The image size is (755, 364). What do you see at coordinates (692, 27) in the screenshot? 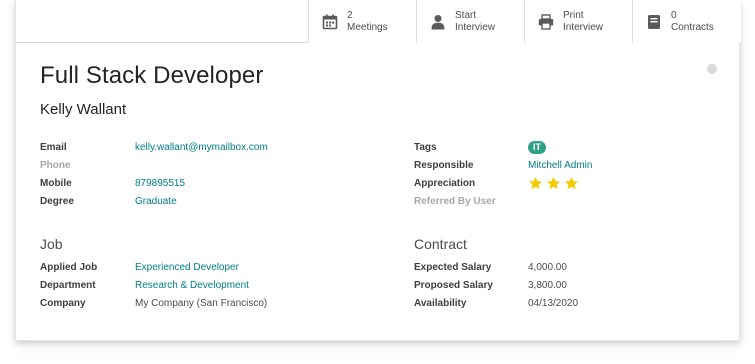
I see `contracts-label: Contracts` at bounding box center [692, 27].